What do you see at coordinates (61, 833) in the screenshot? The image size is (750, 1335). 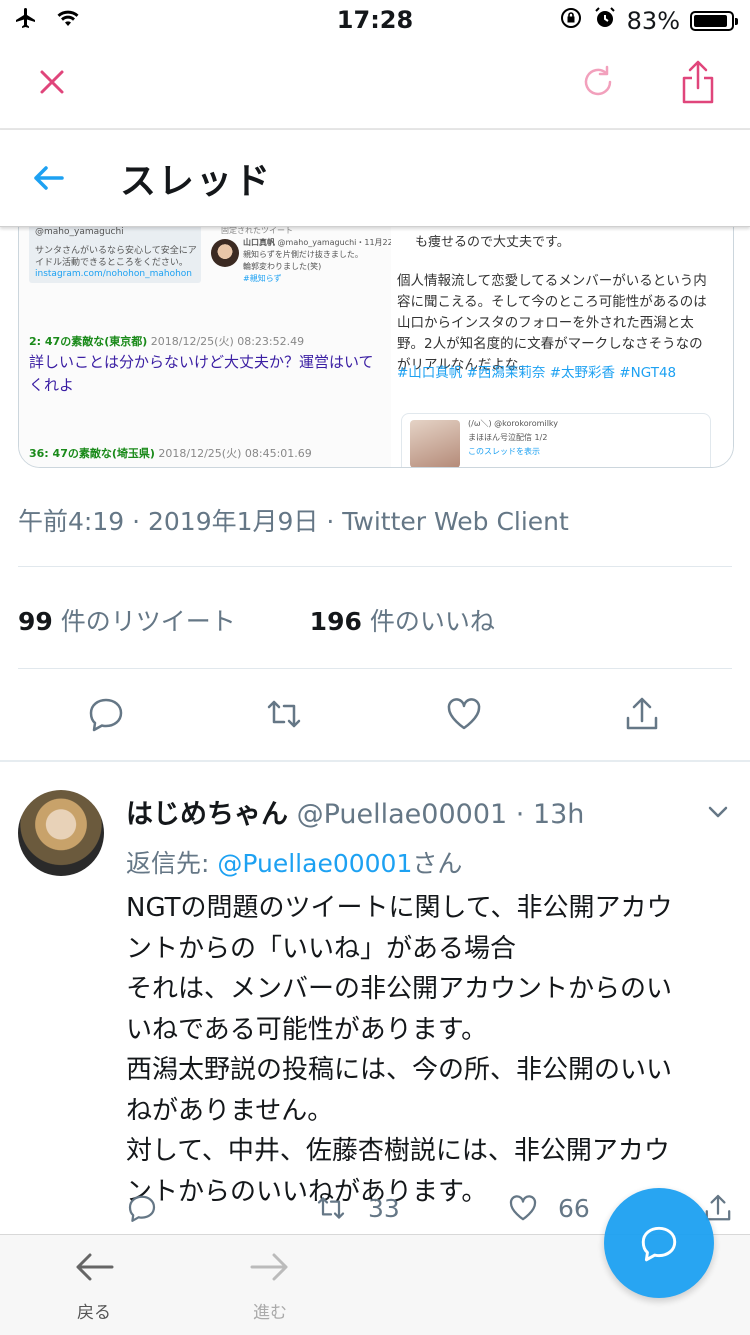 I see `avatar` at bounding box center [61, 833].